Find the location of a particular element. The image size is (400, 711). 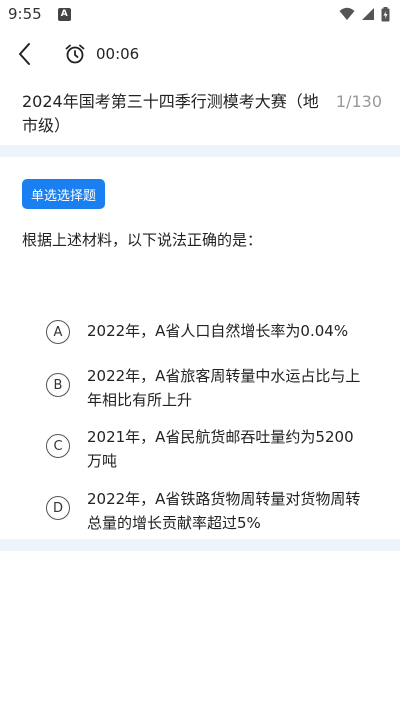

option-text: 2022年，A省人口自然增长率为0.04% is located at coordinates (218, 331).